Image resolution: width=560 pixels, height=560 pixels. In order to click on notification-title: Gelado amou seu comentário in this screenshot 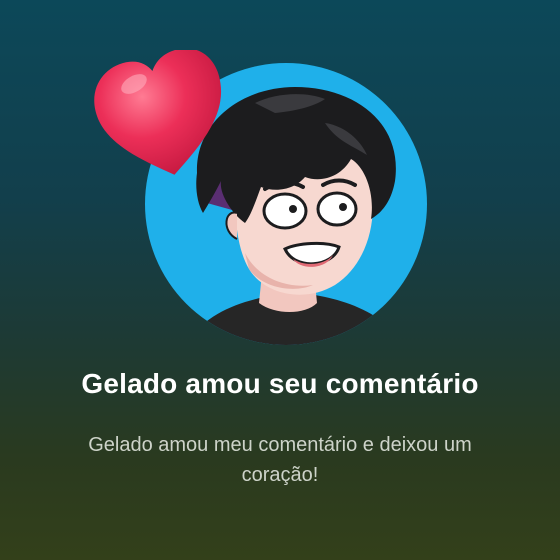, I will do `click(280, 383)`.